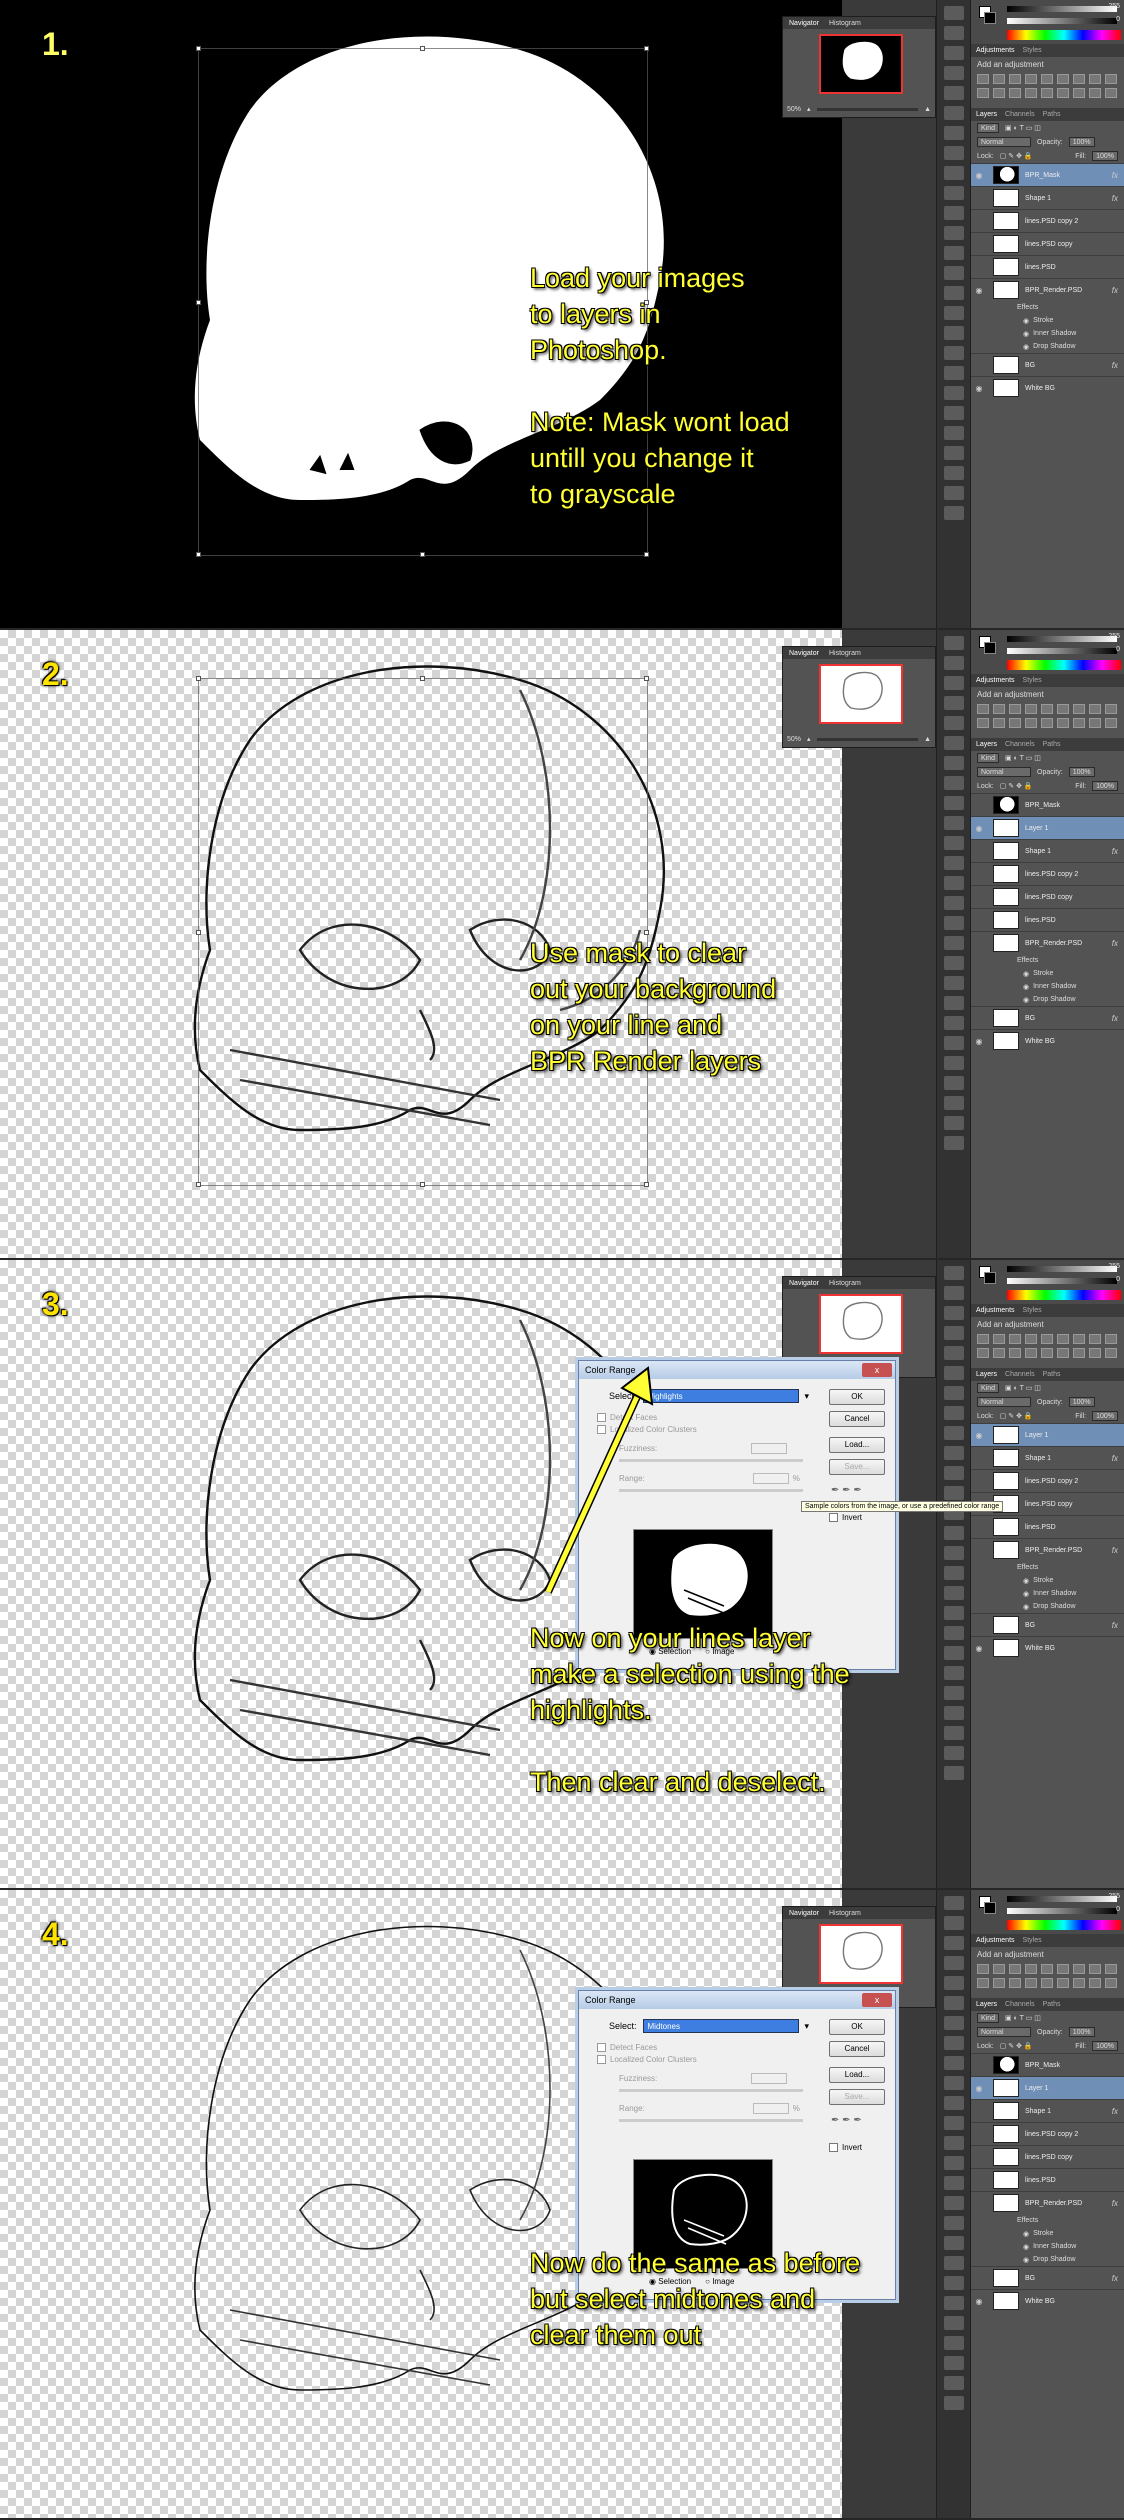  Describe the element at coordinates (845, 1283) in the screenshot. I see `tab-histogram: Histogram` at that location.